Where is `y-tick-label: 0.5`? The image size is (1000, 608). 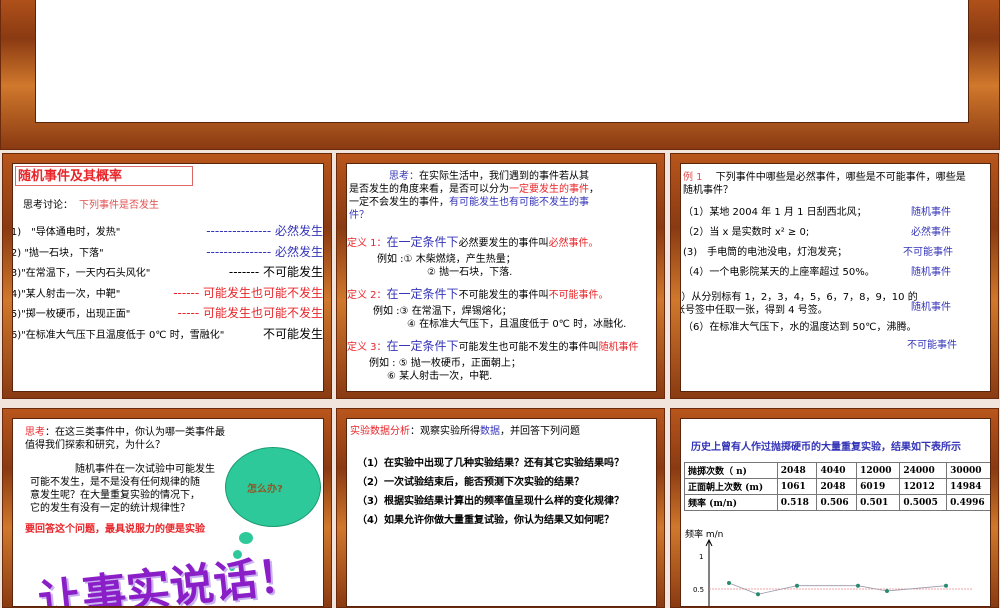 y-tick-label: 0.5 is located at coordinates (698, 590).